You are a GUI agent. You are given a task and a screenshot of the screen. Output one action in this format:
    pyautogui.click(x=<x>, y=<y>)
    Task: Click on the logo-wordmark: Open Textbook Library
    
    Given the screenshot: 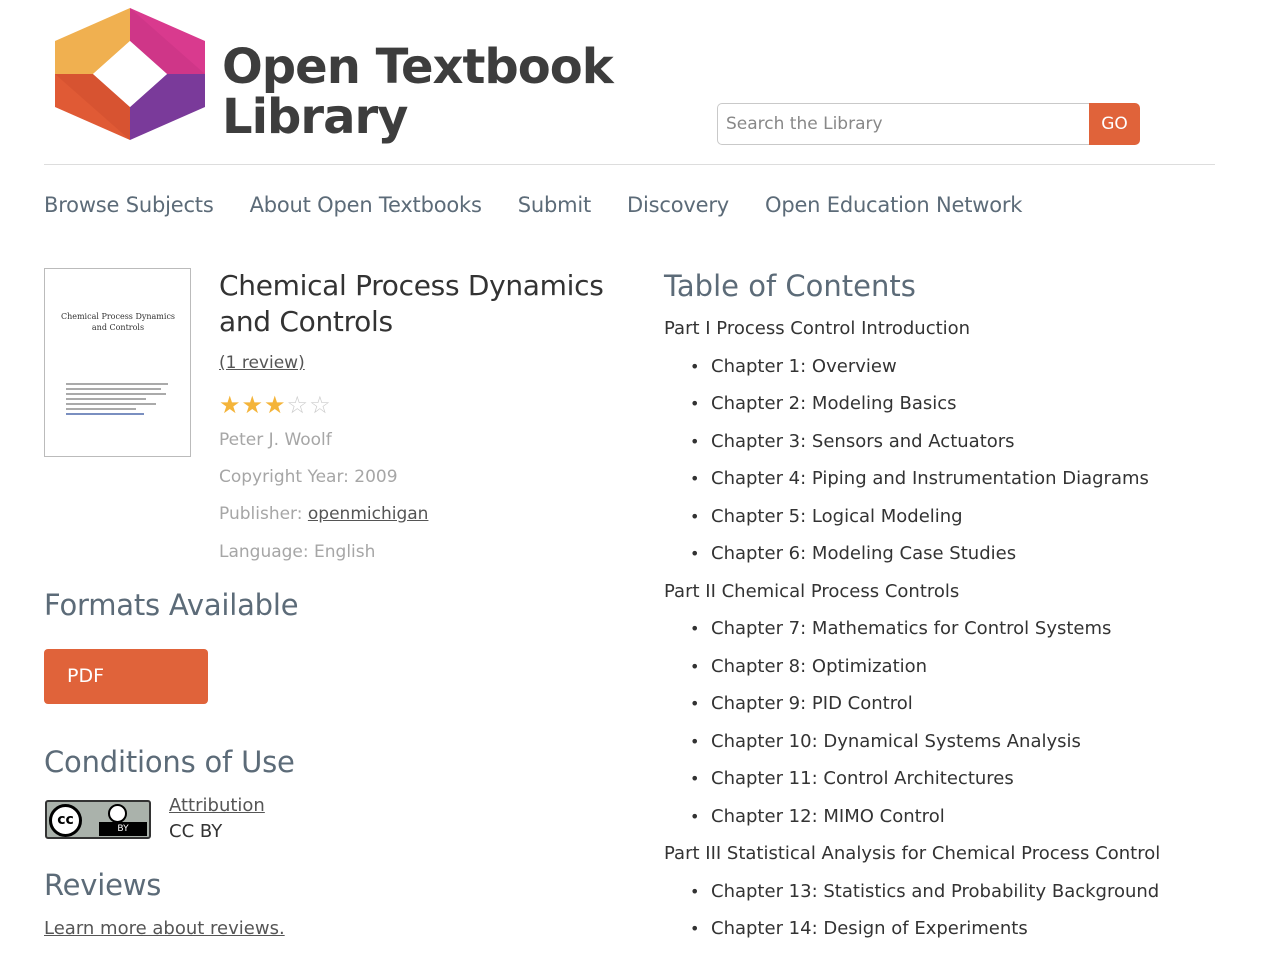 What is the action you would take?
    pyautogui.click(x=418, y=92)
    